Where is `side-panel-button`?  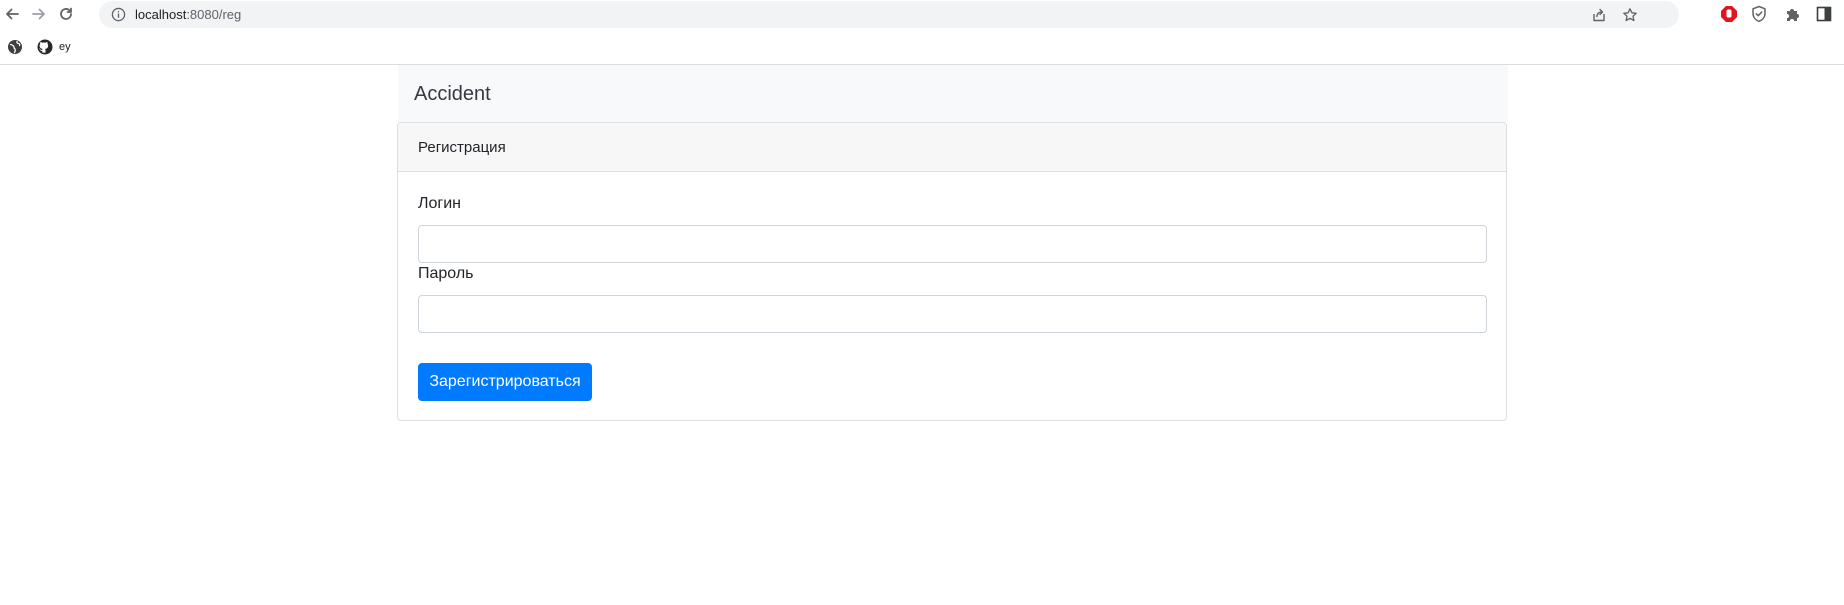 side-panel-button is located at coordinates (1824, 14).